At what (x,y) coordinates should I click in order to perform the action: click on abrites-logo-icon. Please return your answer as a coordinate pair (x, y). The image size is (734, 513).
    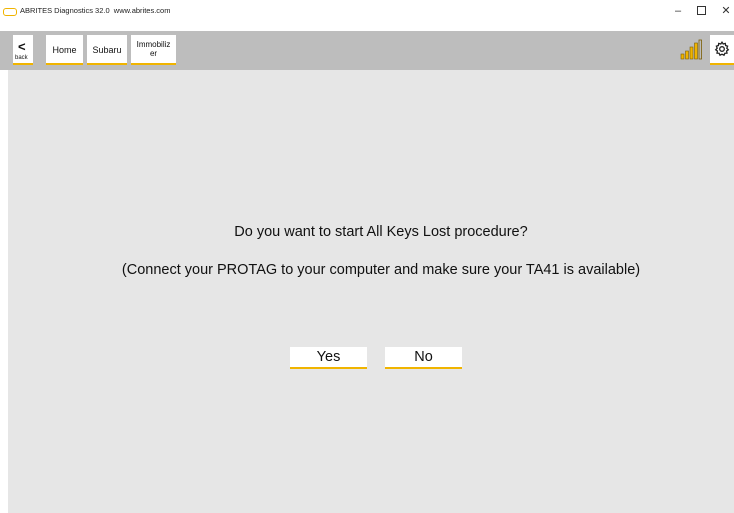
    Looking at the image, I should click on (10, 12).